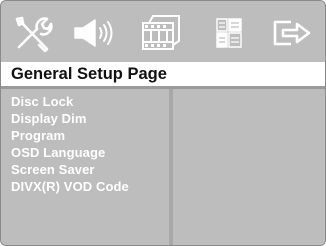 This screenshot has width=326, height=246. What do you see at coordinates (42, 102) in the screenshot?
I see `menu-item-disc-lock: Disc Lock` at bounding box center [42, 102].